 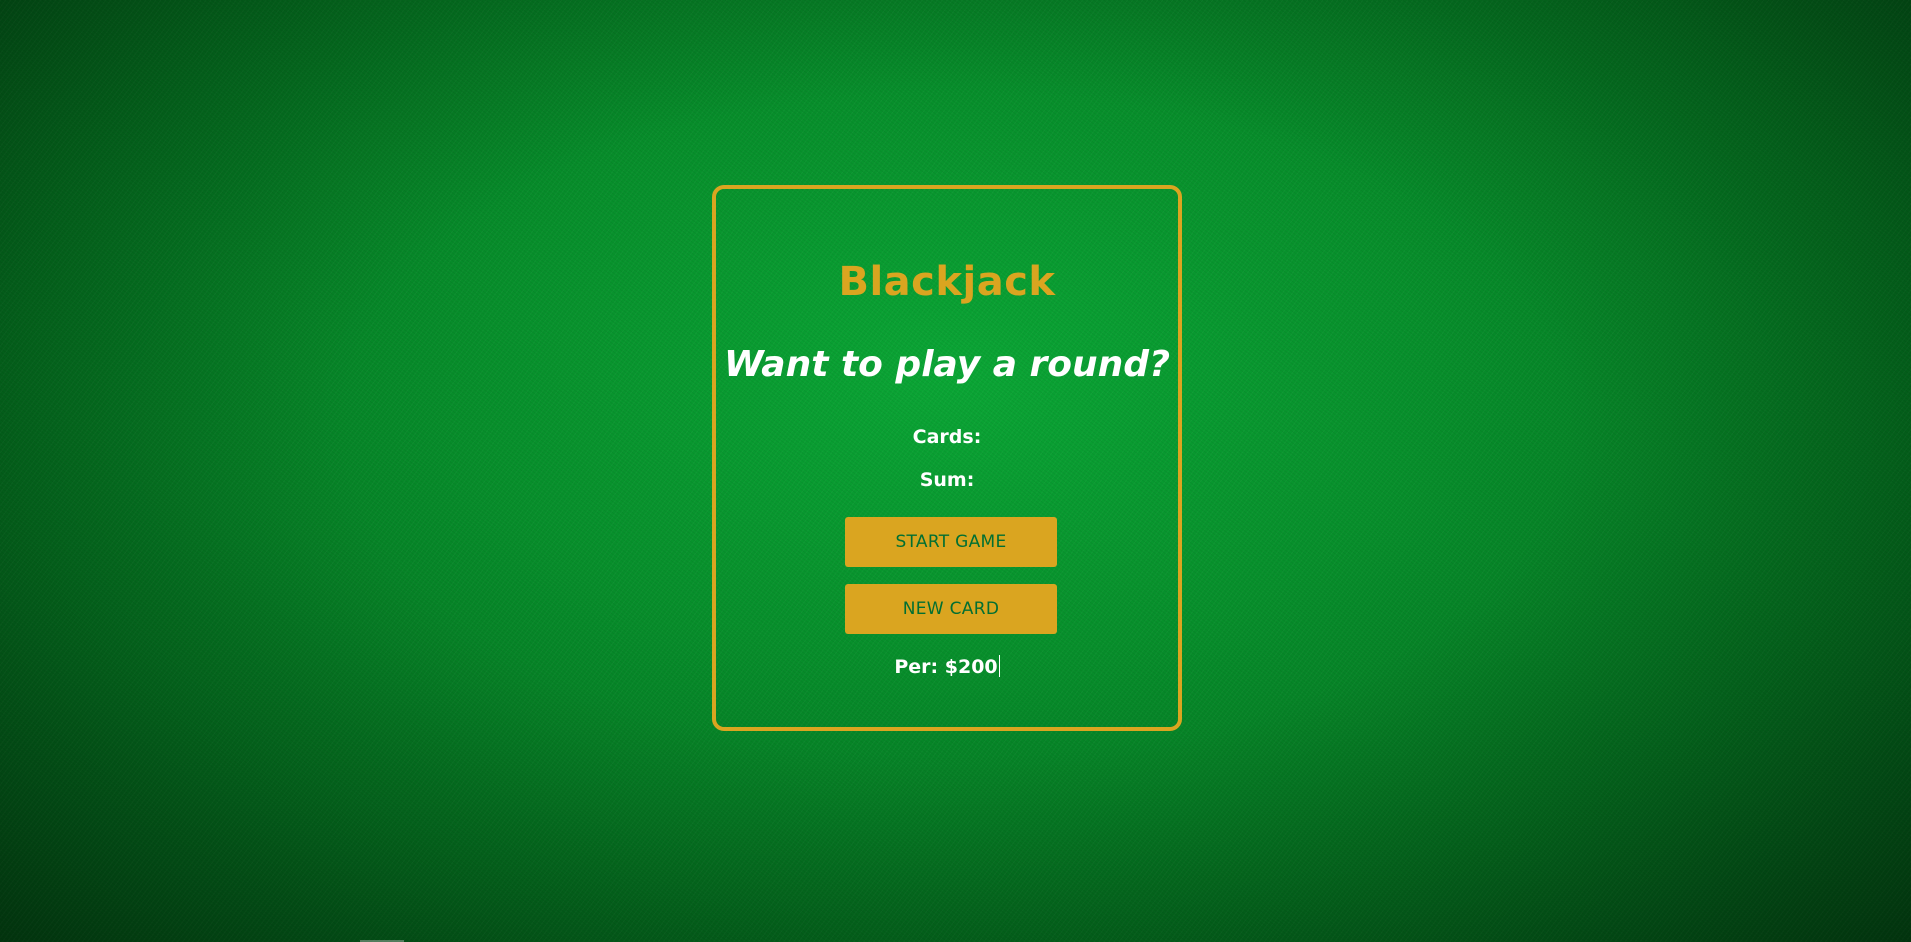 What do you see at coordinates (947, 282) in the screenshot?
I see `game-title: Blackjack` at bounding box center [947, 282].